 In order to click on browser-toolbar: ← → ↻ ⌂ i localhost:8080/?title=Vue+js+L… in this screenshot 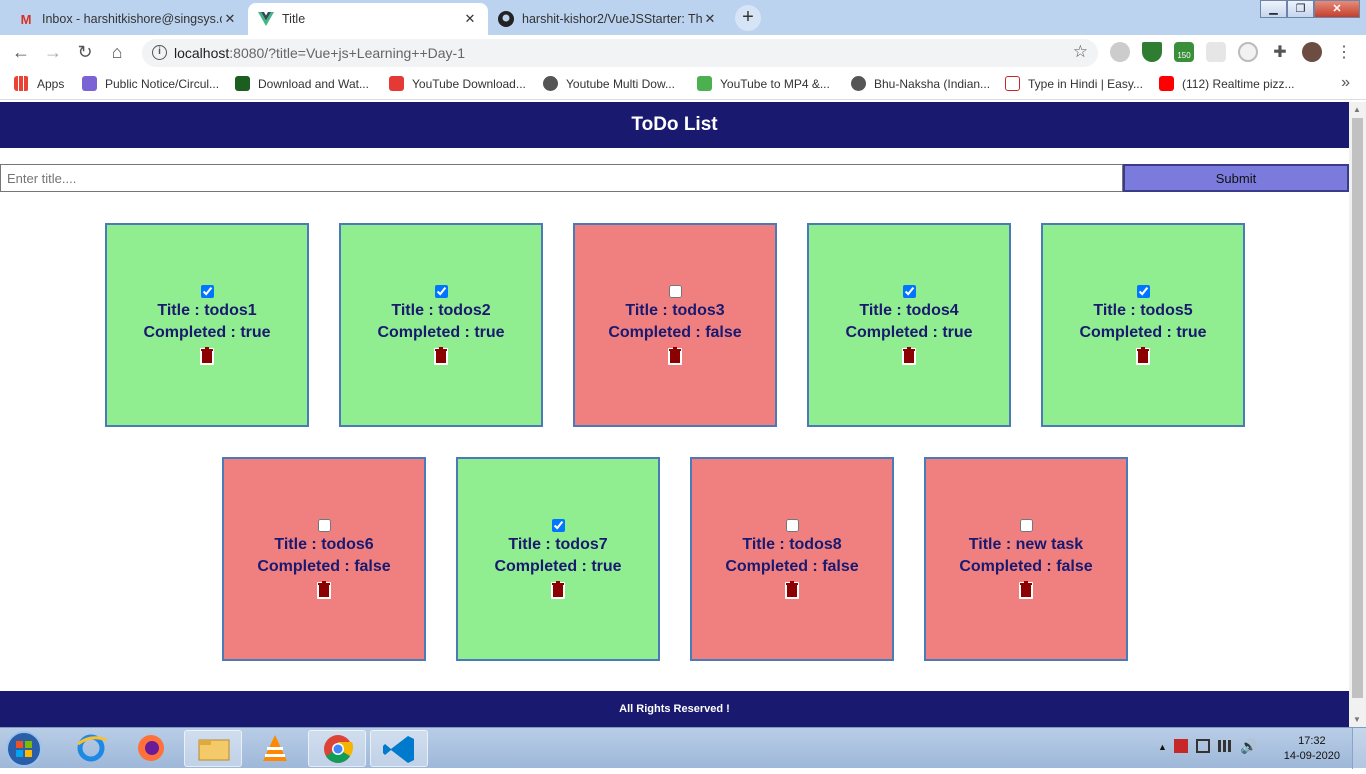, I will do `click(683, 52)`.